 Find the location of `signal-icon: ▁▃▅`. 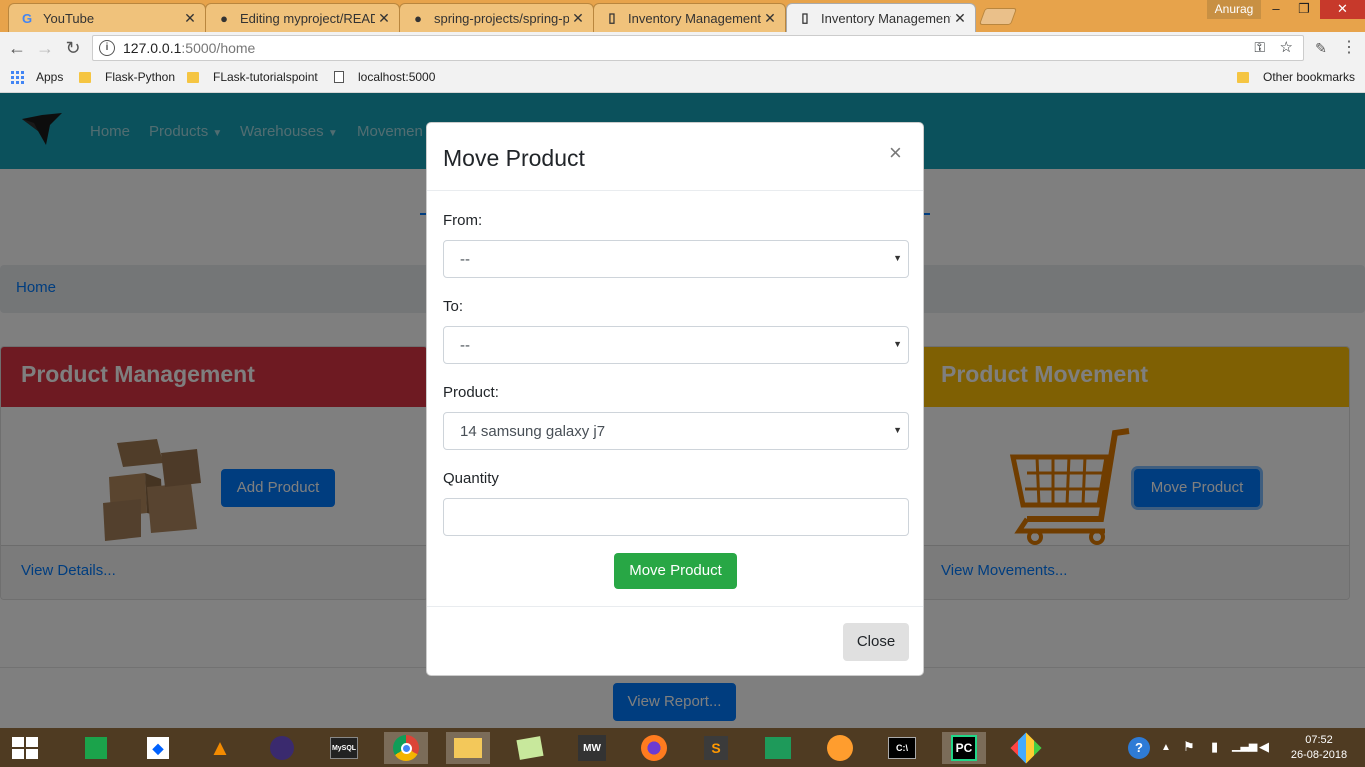

signal-icon: ▁▃▅ is located at coordinates (1244, 745).